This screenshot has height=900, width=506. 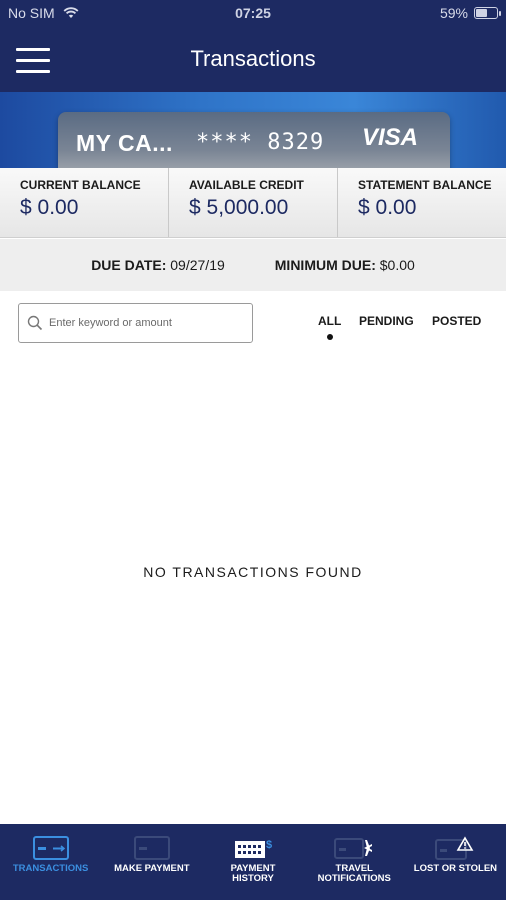 I want to click on filter-pending-label: PENDING, so click(x=386, y=321).